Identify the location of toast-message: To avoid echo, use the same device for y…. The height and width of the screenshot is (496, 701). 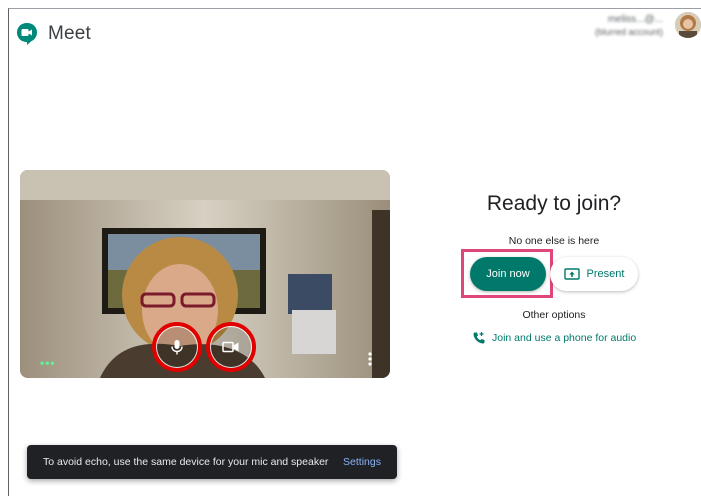
(186, 462).